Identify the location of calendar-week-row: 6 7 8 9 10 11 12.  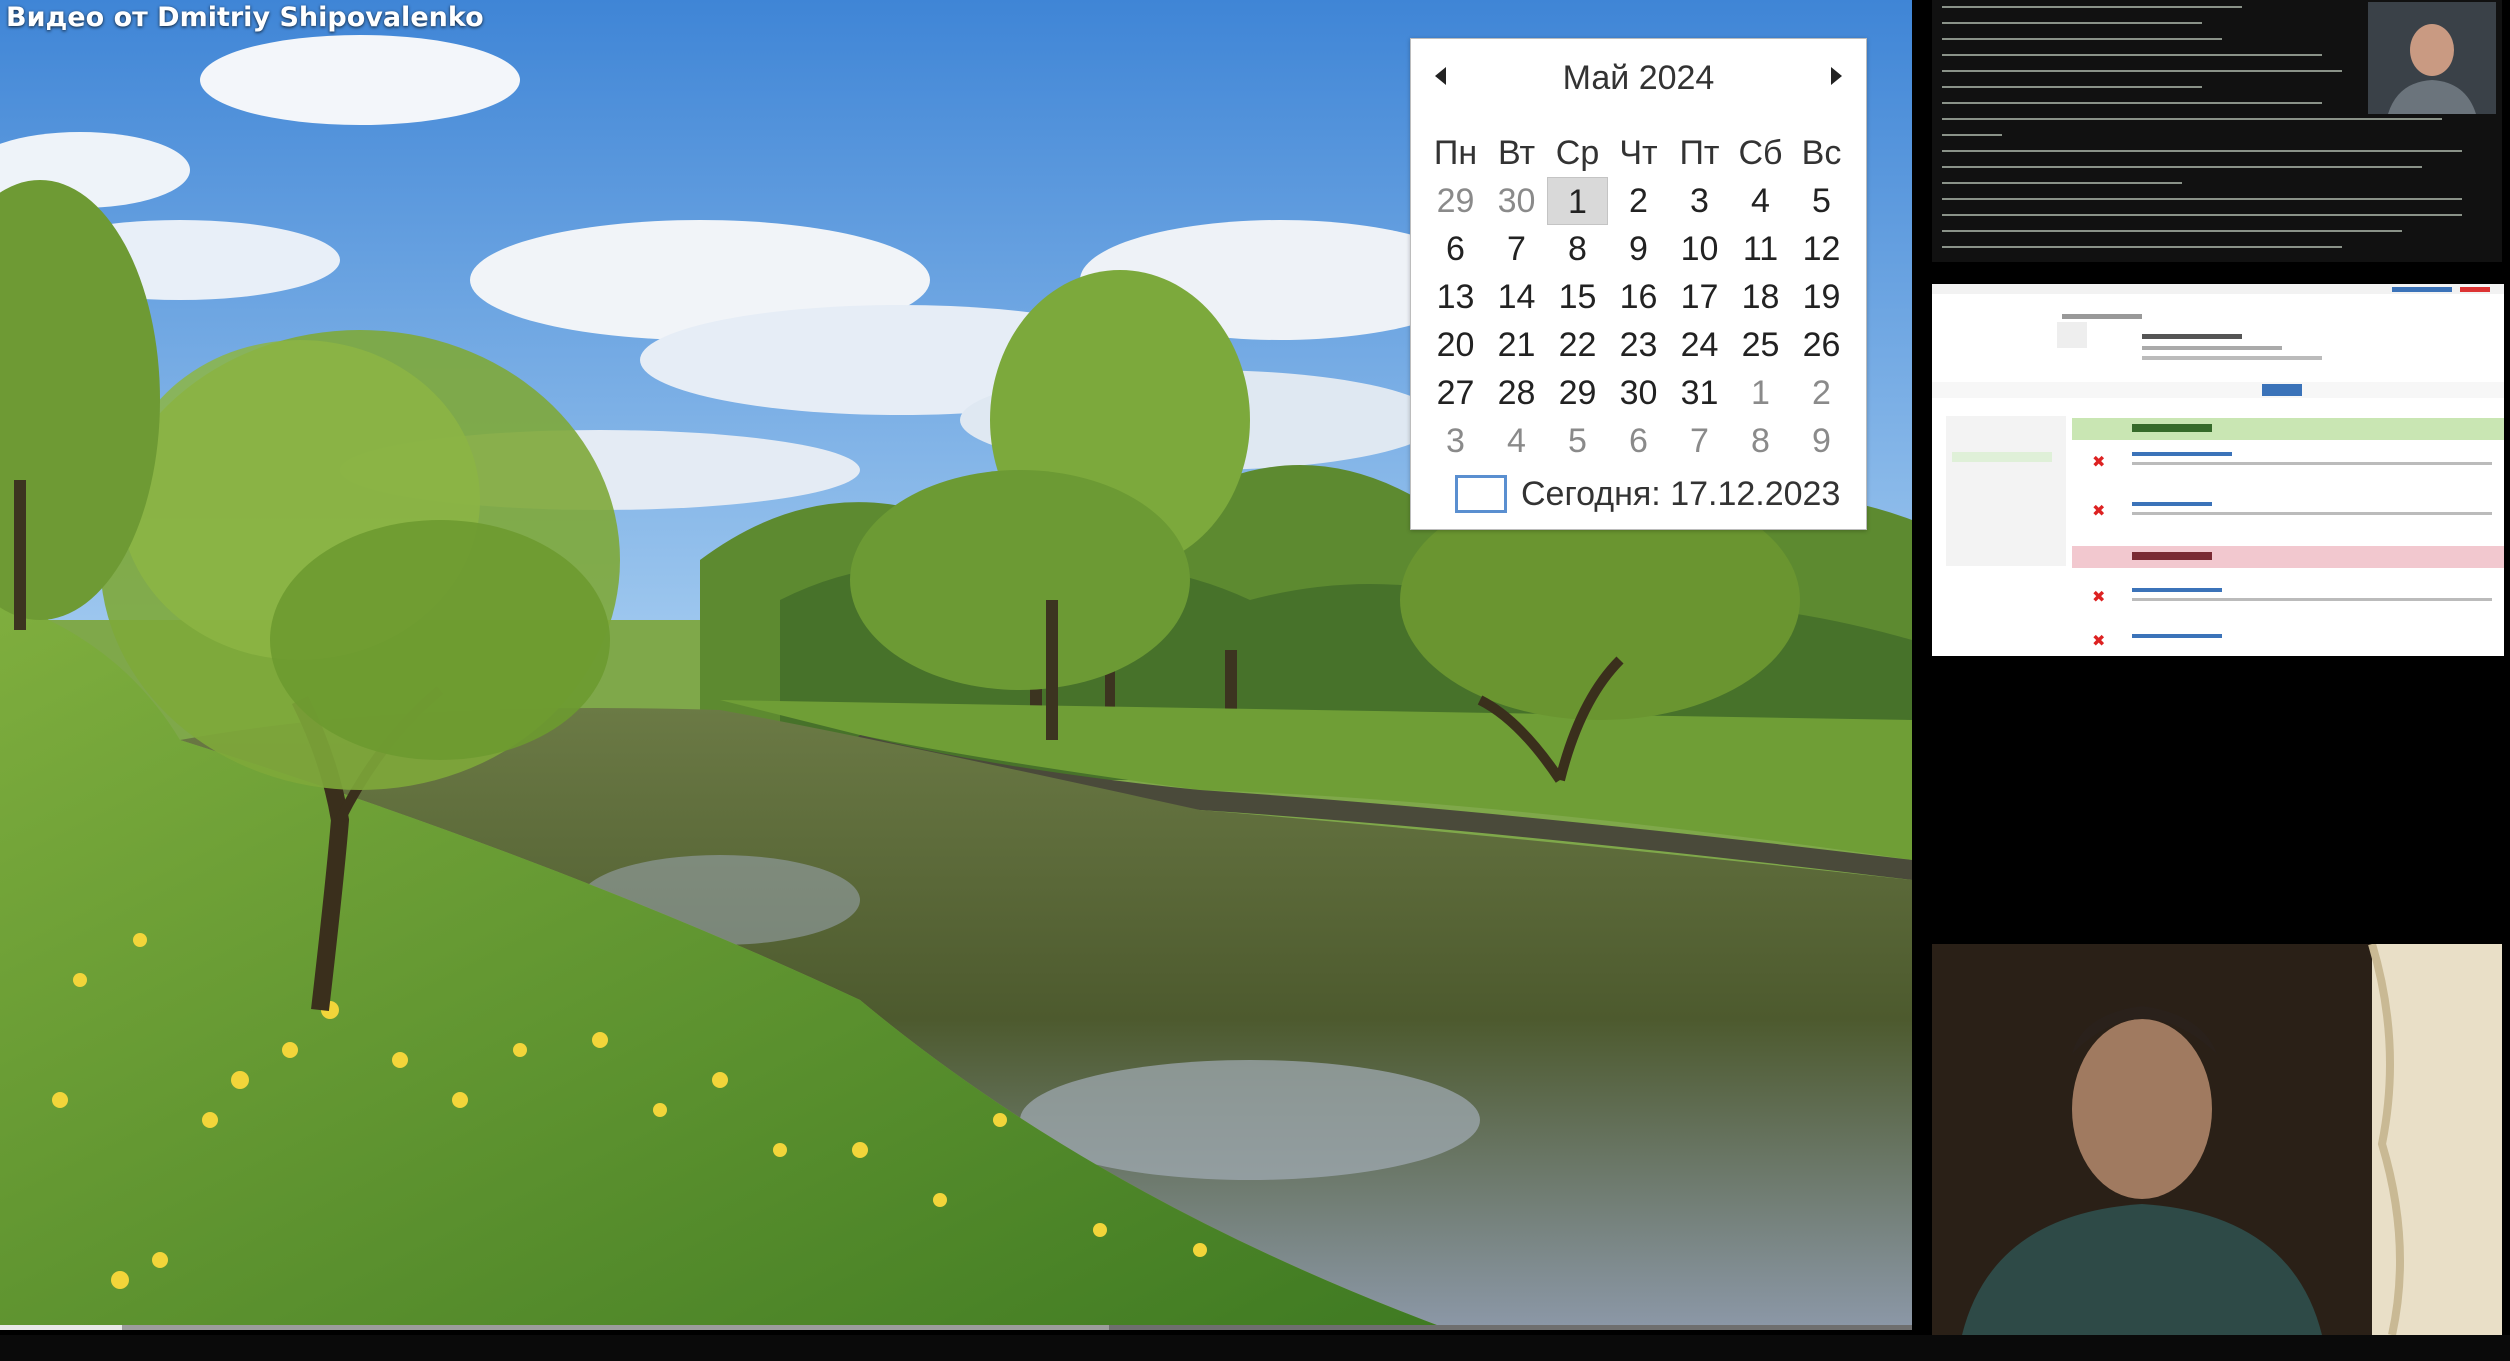
(1639, 249).